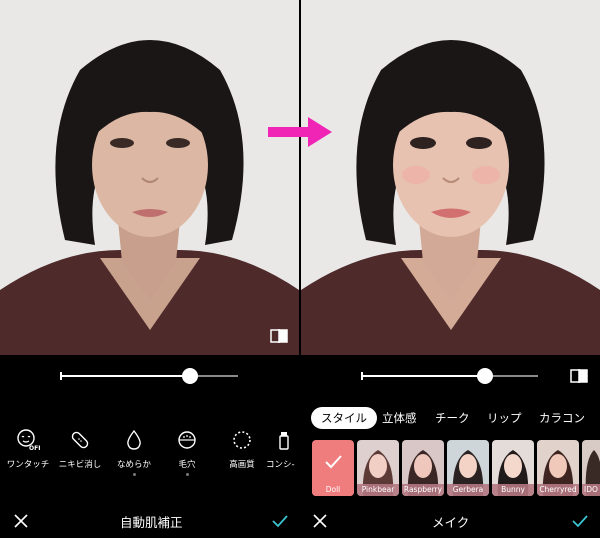  What do you see at coordinates (242, 465) in the screenshot?
I see `tool-label: 高画質` at bounding box center [242, 465].